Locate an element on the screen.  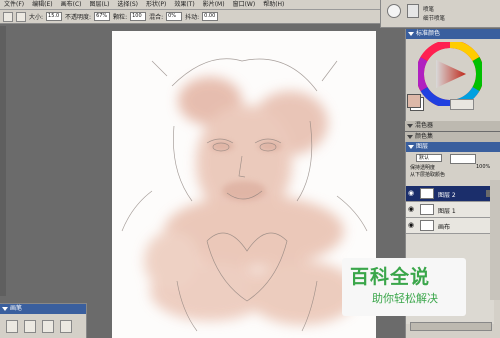
layer-row-1: ◉ 图层 1 is located at coordinates (450, 210).